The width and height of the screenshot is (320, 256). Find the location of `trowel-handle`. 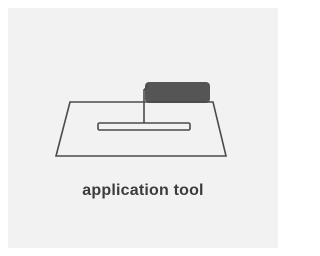

trowel-handle is located at coordinates (177, 92).